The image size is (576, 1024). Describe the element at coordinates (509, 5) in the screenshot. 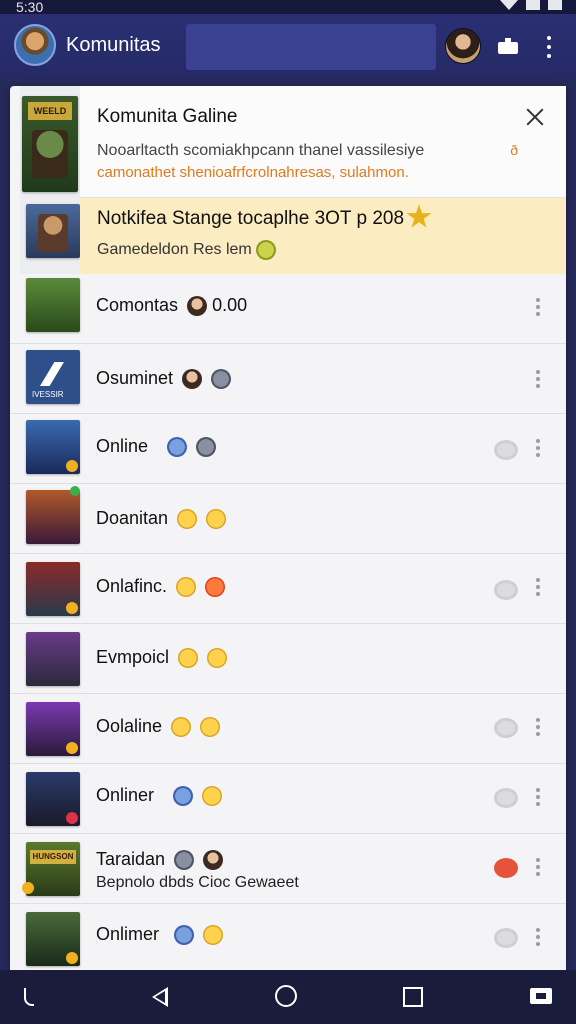

I see `wifi-icon` at that location.